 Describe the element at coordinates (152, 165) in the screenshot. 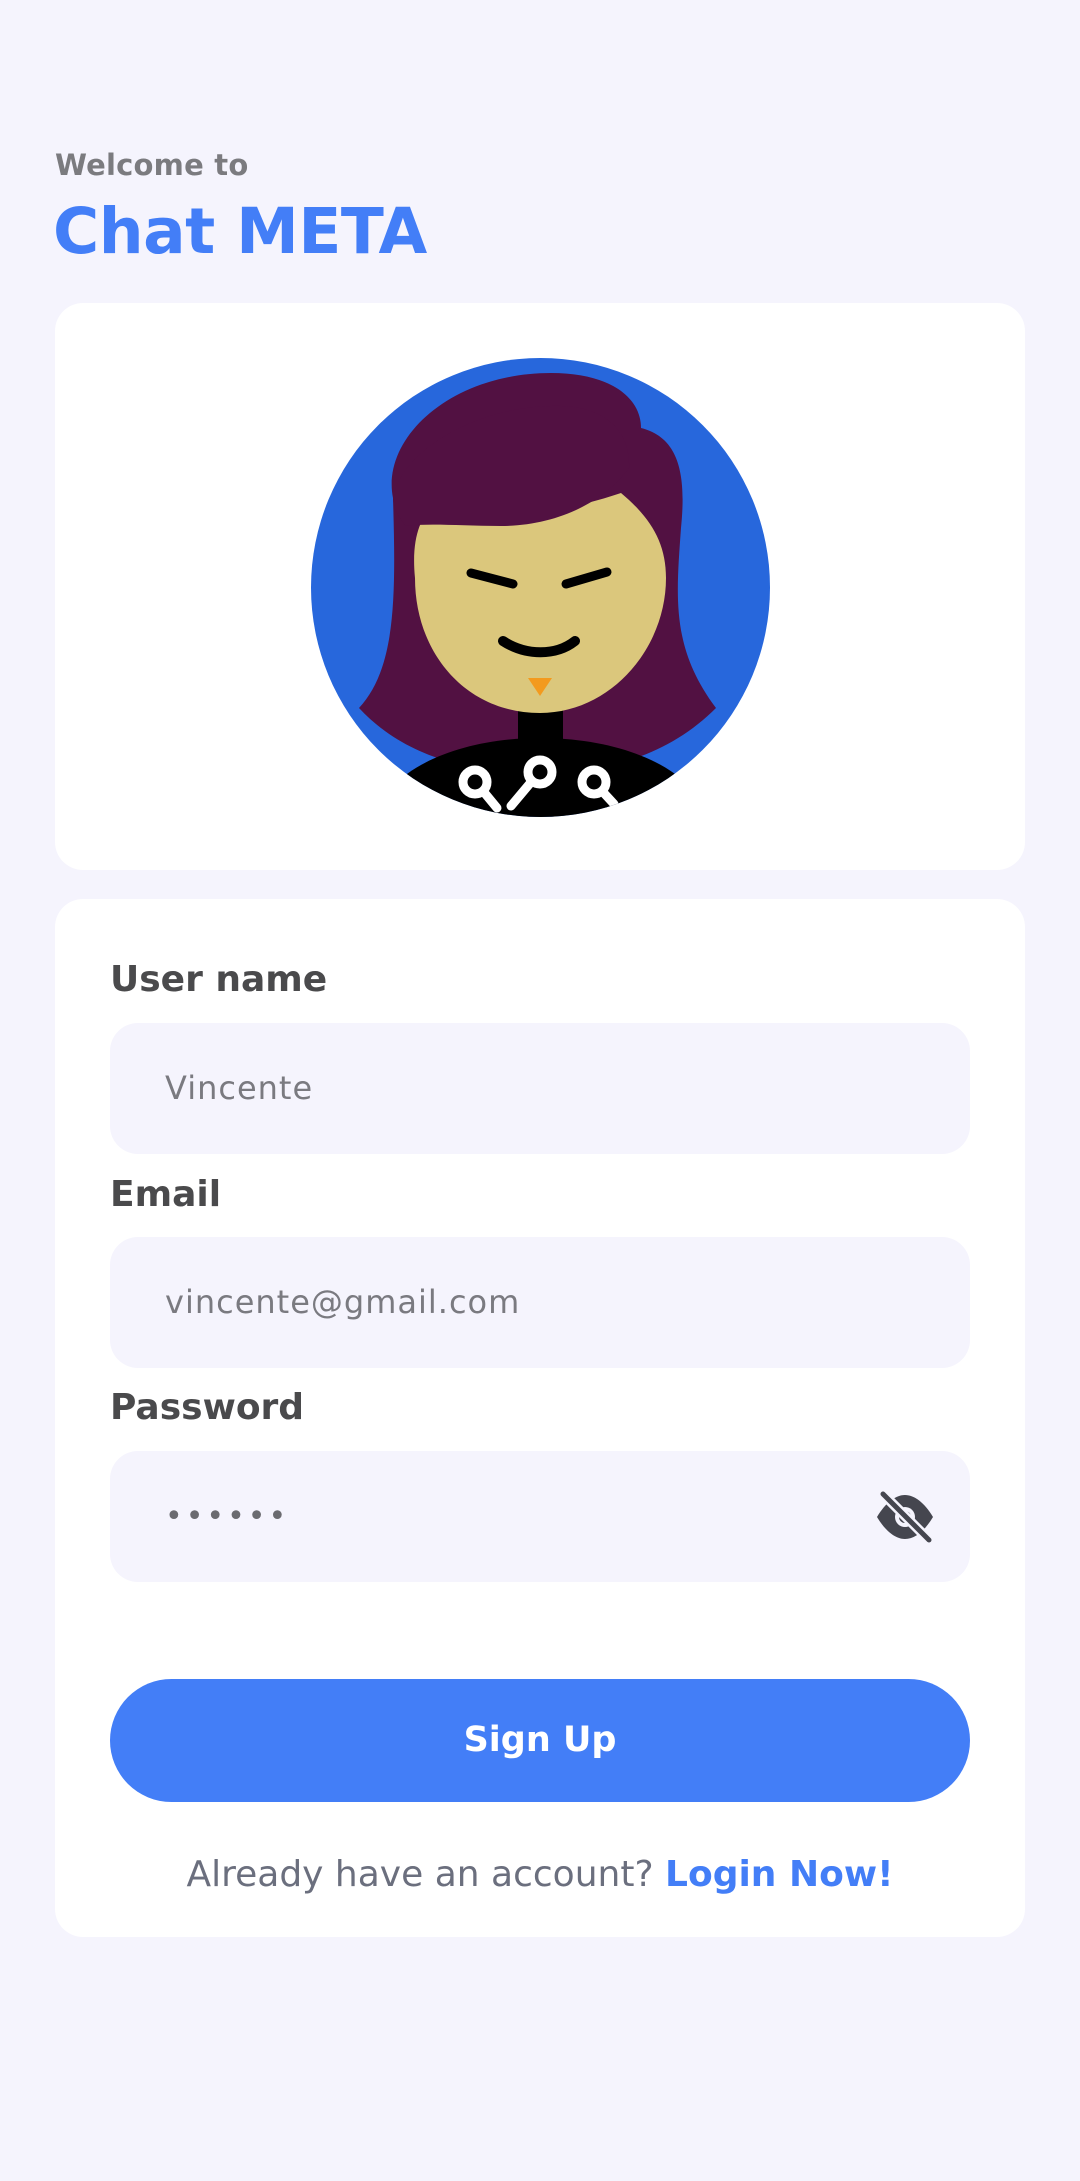

I see `welcome-text: Welcome to` at that location.